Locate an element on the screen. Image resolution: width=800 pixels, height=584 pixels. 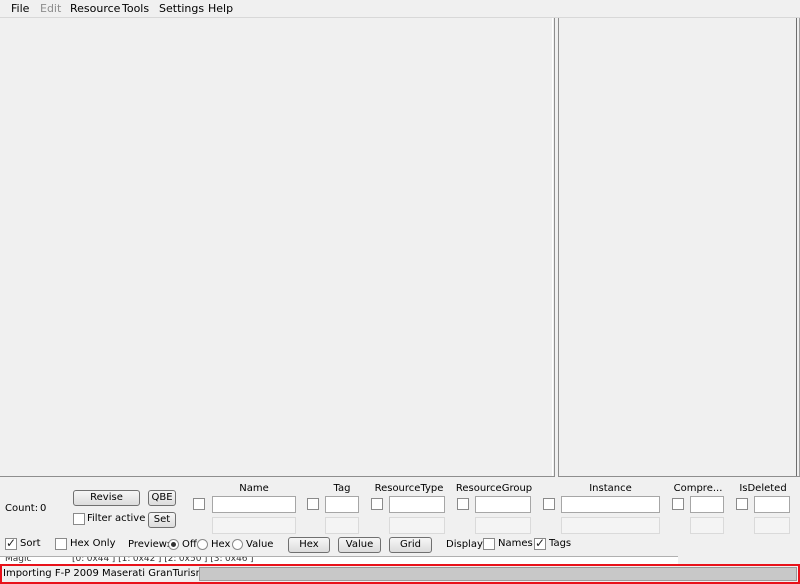
count-label: Count: is located at coordinates (22, 508).